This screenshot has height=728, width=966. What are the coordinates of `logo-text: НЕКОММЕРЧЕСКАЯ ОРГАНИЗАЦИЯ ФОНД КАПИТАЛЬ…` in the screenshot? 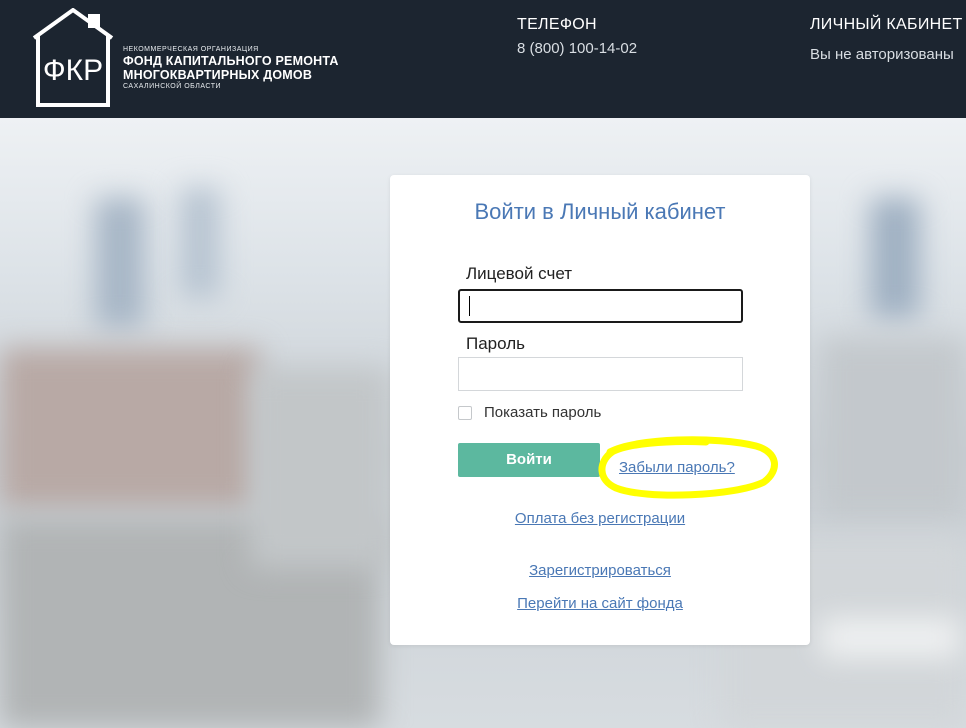 It's located at (231, 68).